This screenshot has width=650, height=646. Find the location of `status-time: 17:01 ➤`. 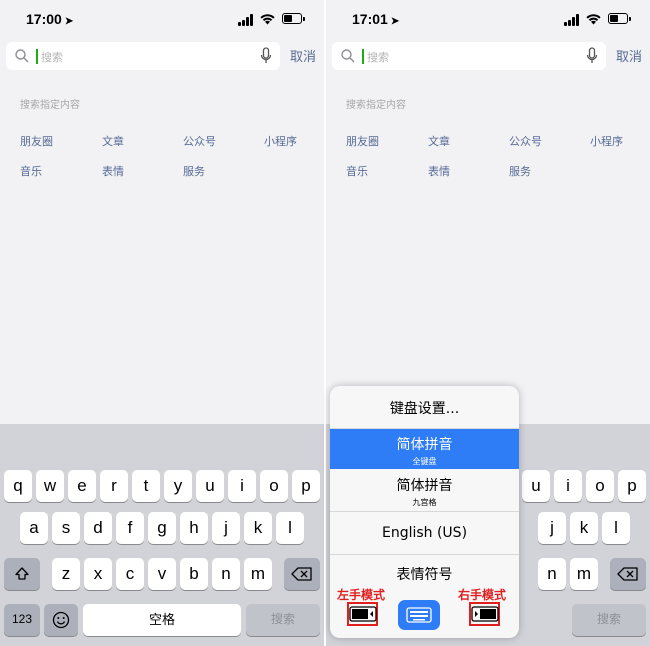

status-time: 17:01 ➤ is located at coordinates (375, 19).